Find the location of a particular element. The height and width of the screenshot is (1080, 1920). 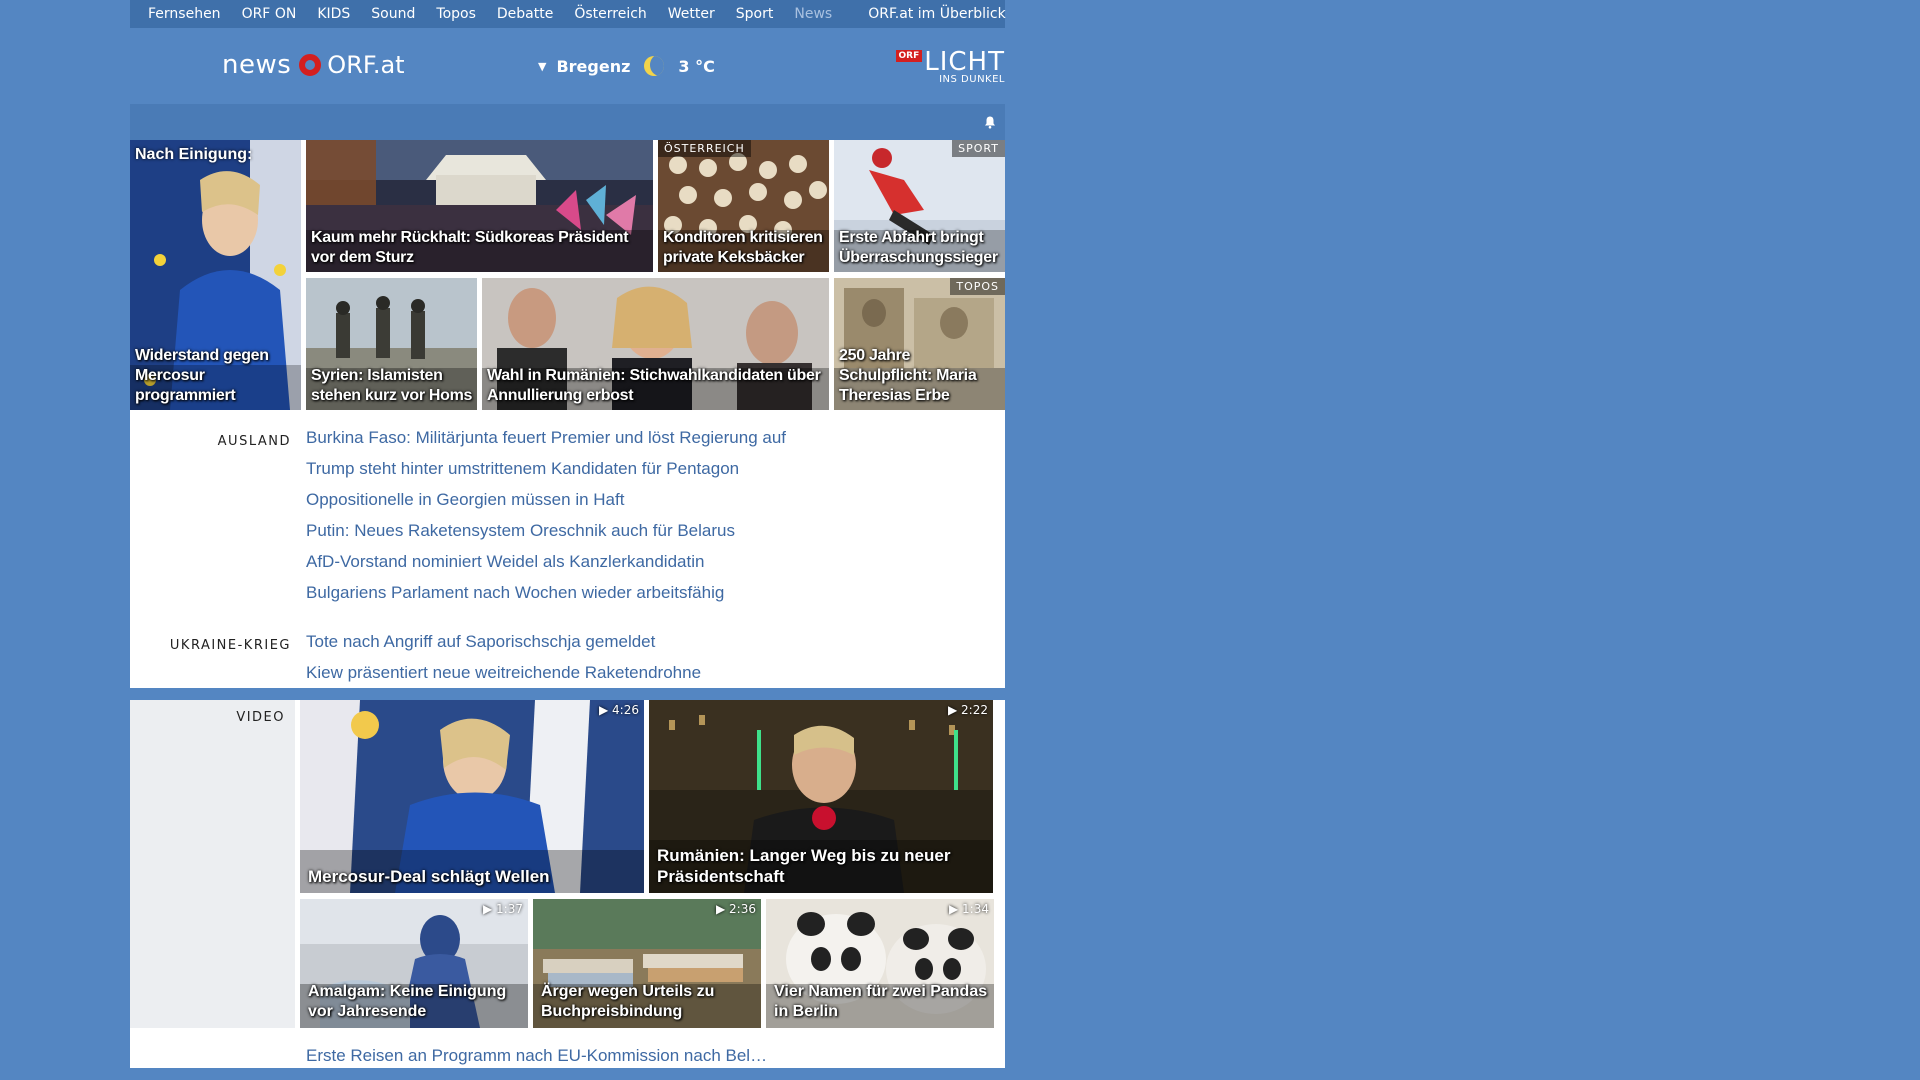

weather-location: Bregenz is located at coordinates (593, 66).